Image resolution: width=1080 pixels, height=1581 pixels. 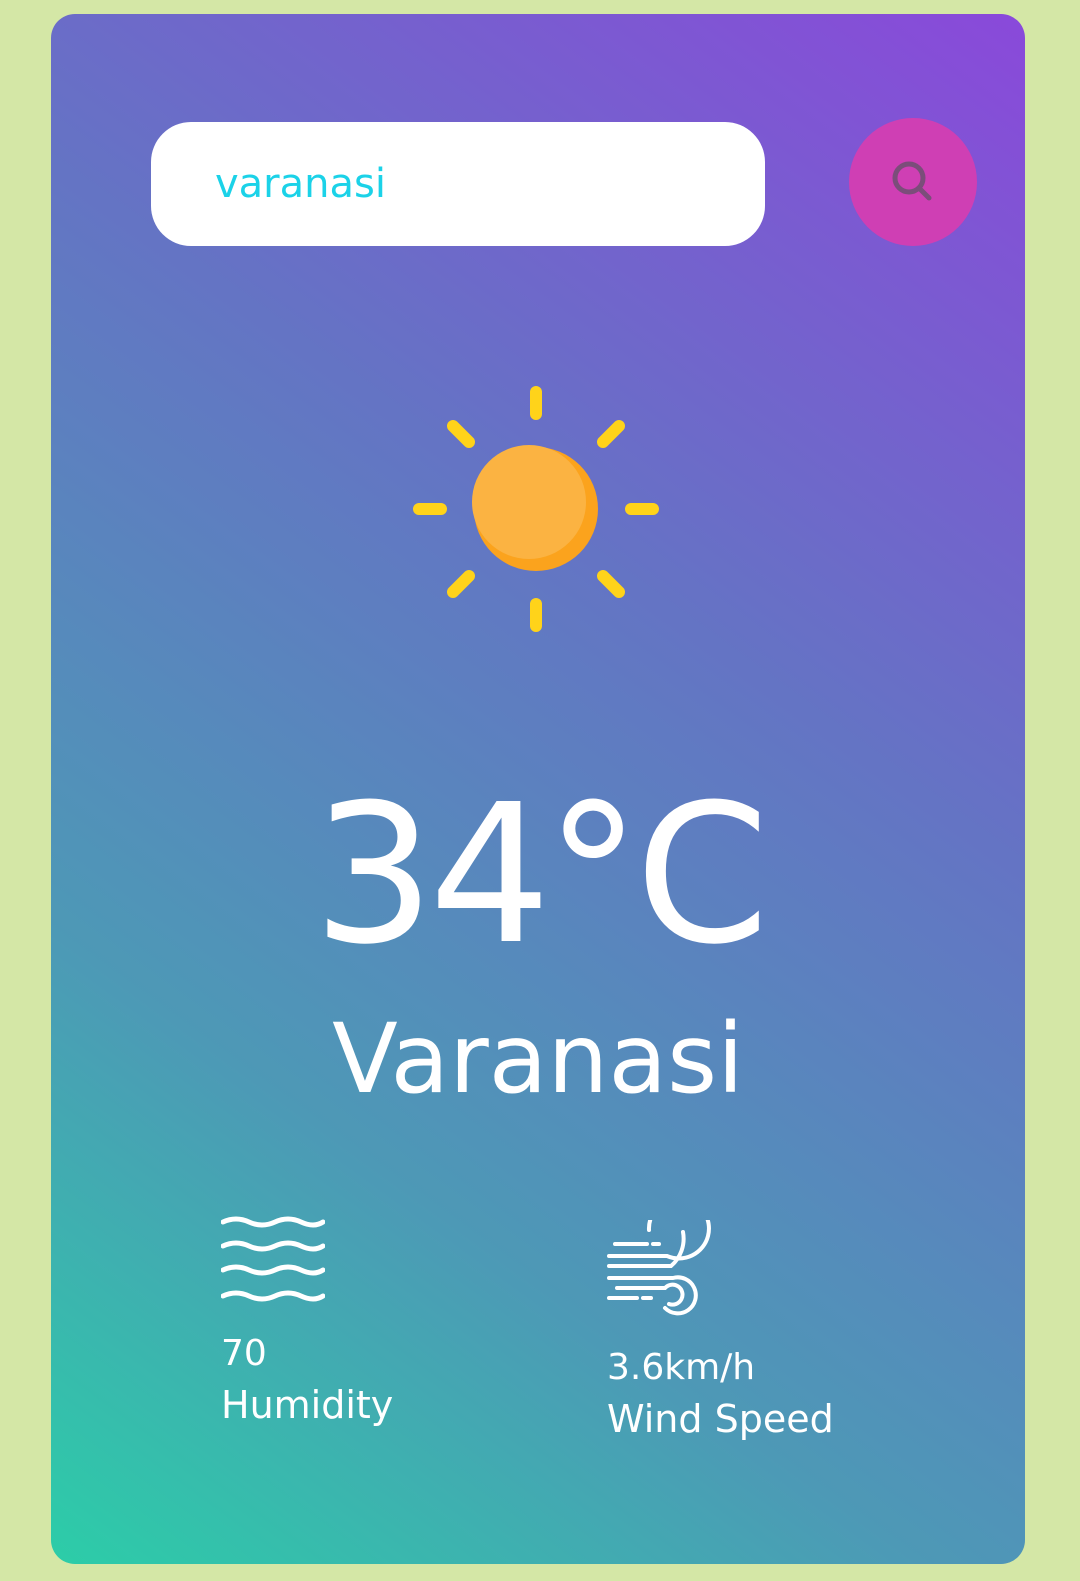 What do you see at coordinates (540, 875) in the screenshot?
I see `temperature: 34°C` at bounding box center [540, 875].